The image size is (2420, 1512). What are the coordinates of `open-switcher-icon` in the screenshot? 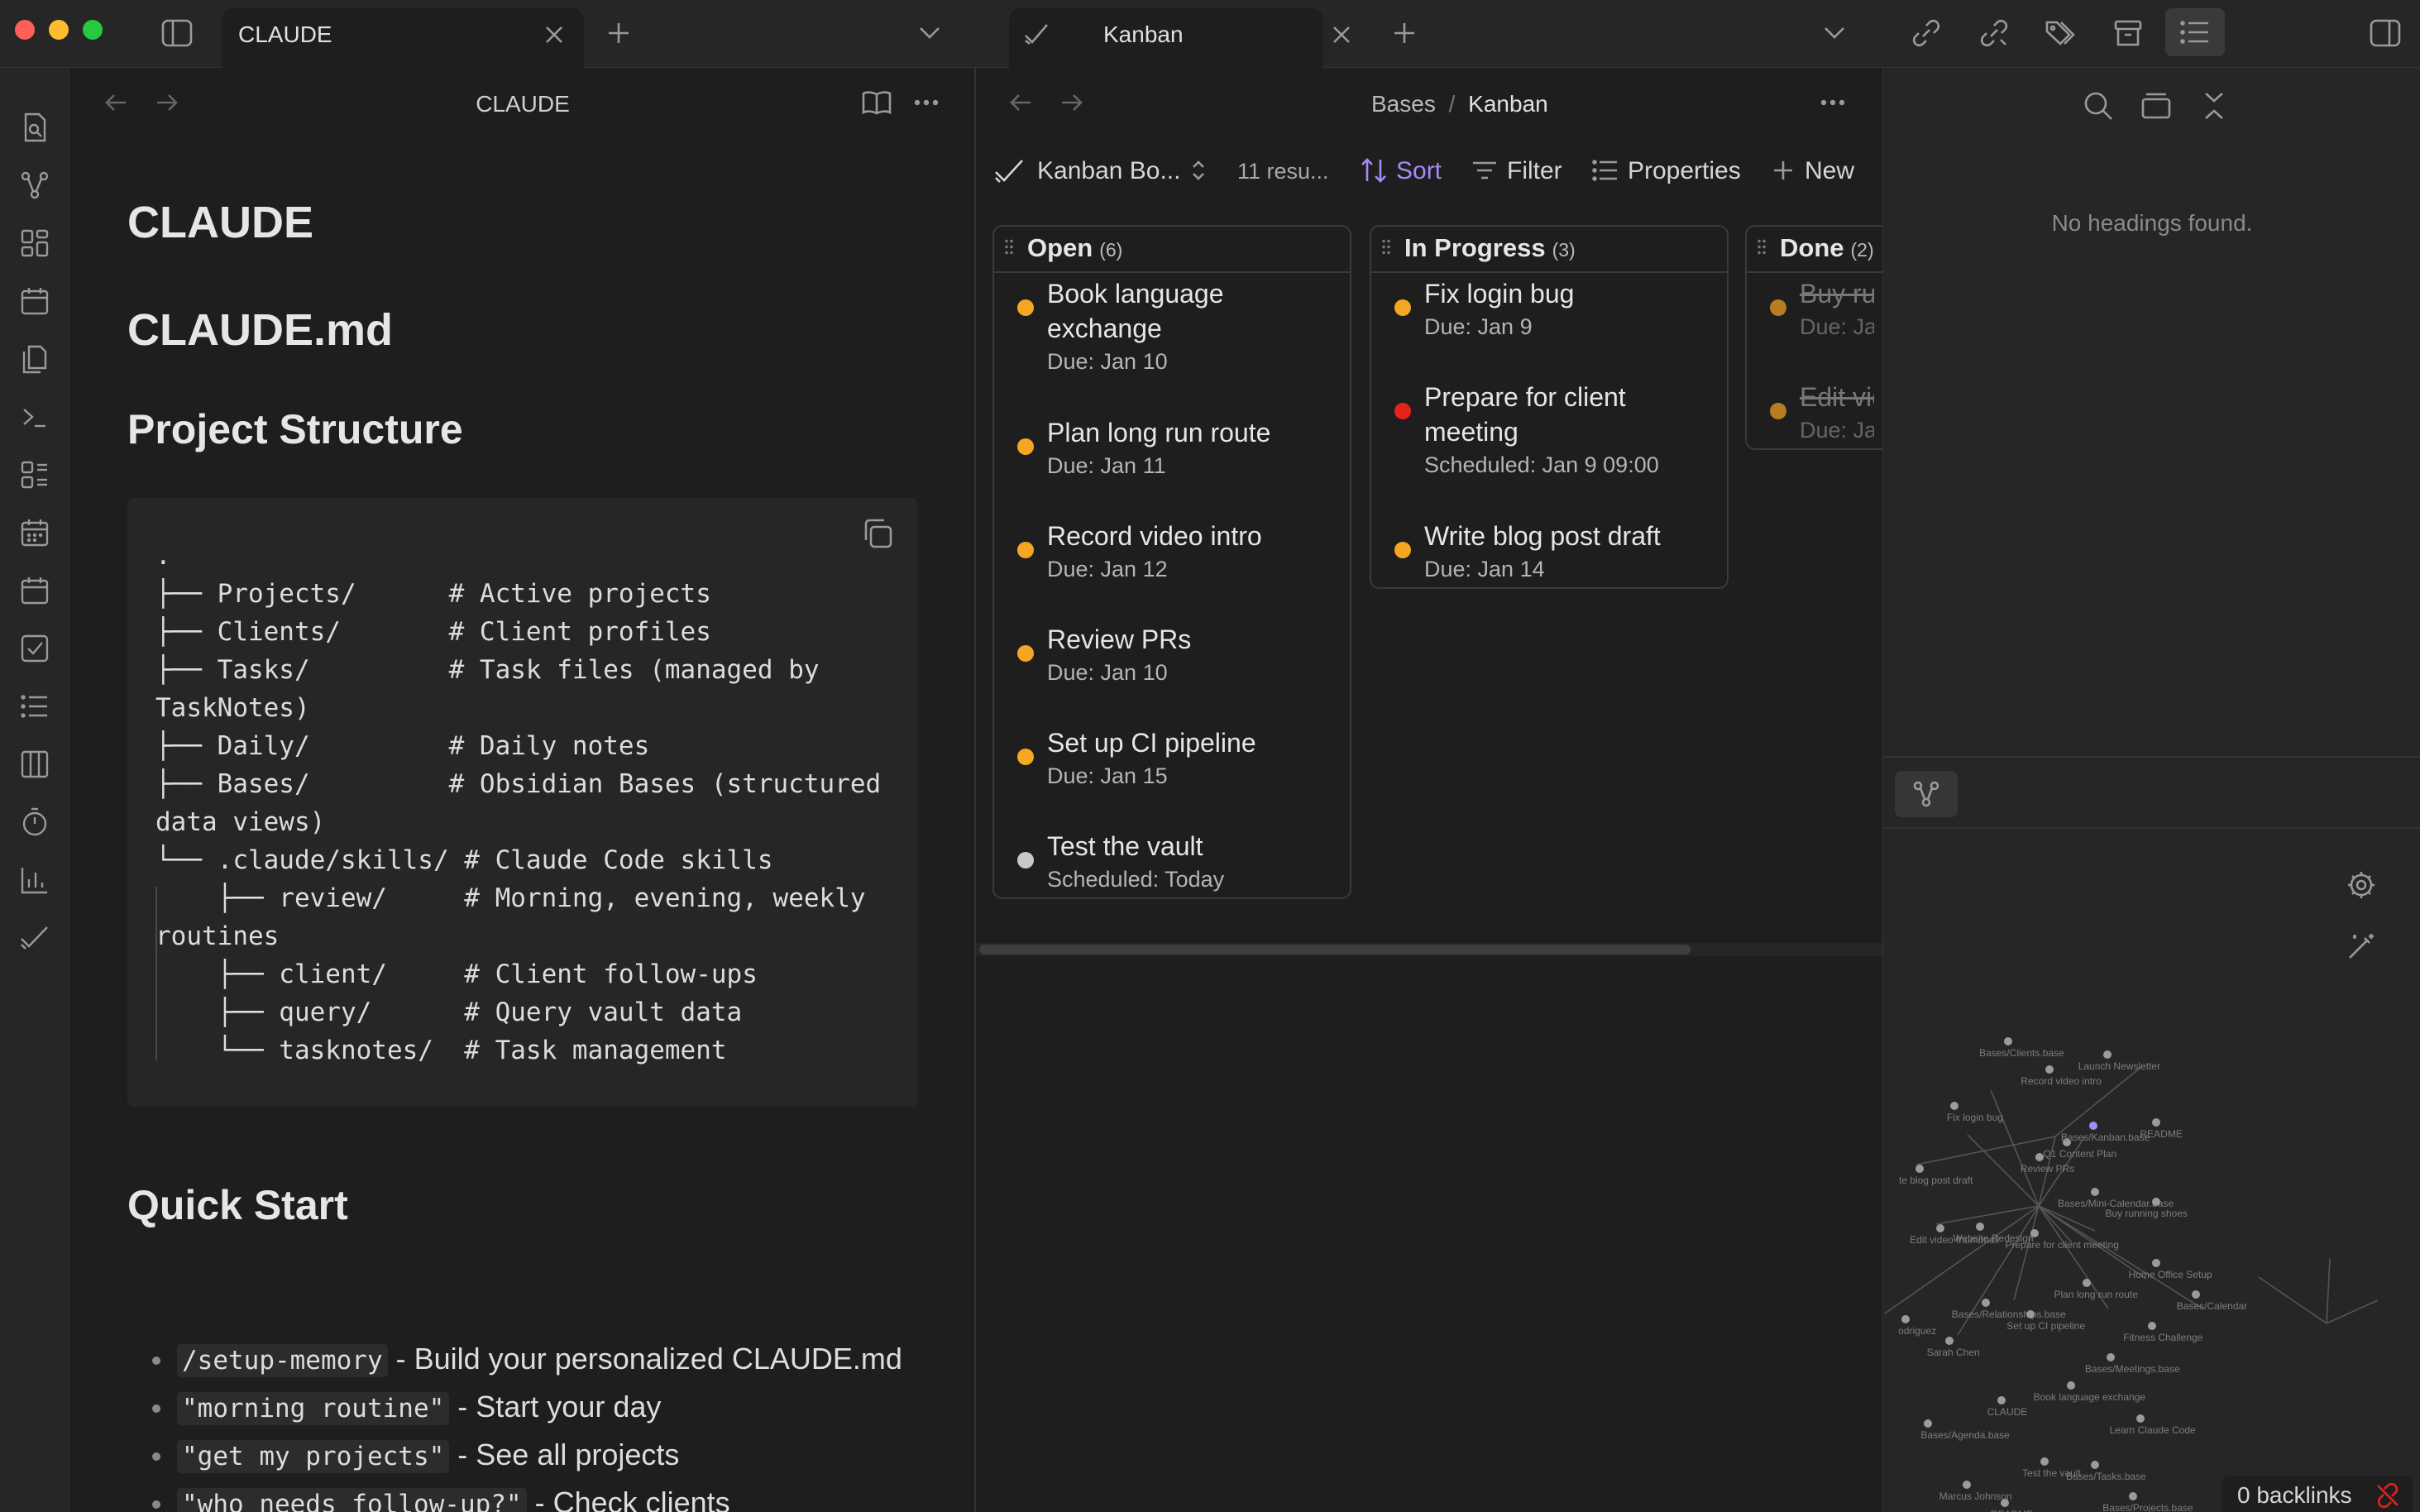 It's located at (35, 127).